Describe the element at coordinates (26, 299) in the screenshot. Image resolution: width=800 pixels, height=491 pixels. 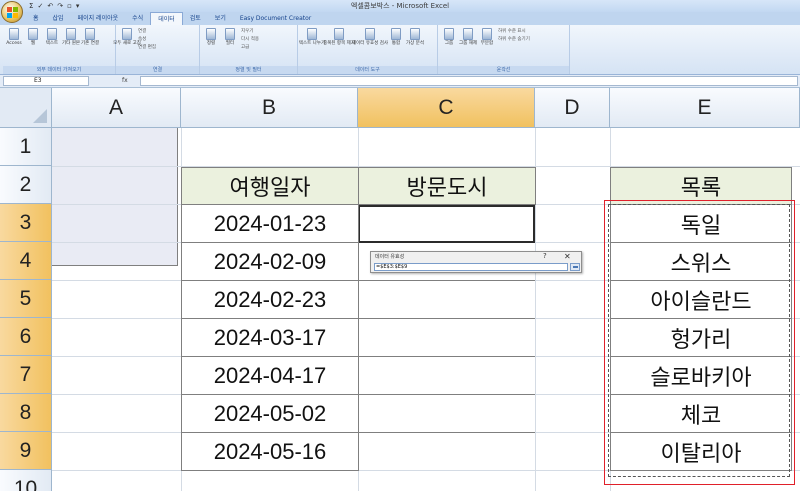
I see `row-header-5: 5` at that location.